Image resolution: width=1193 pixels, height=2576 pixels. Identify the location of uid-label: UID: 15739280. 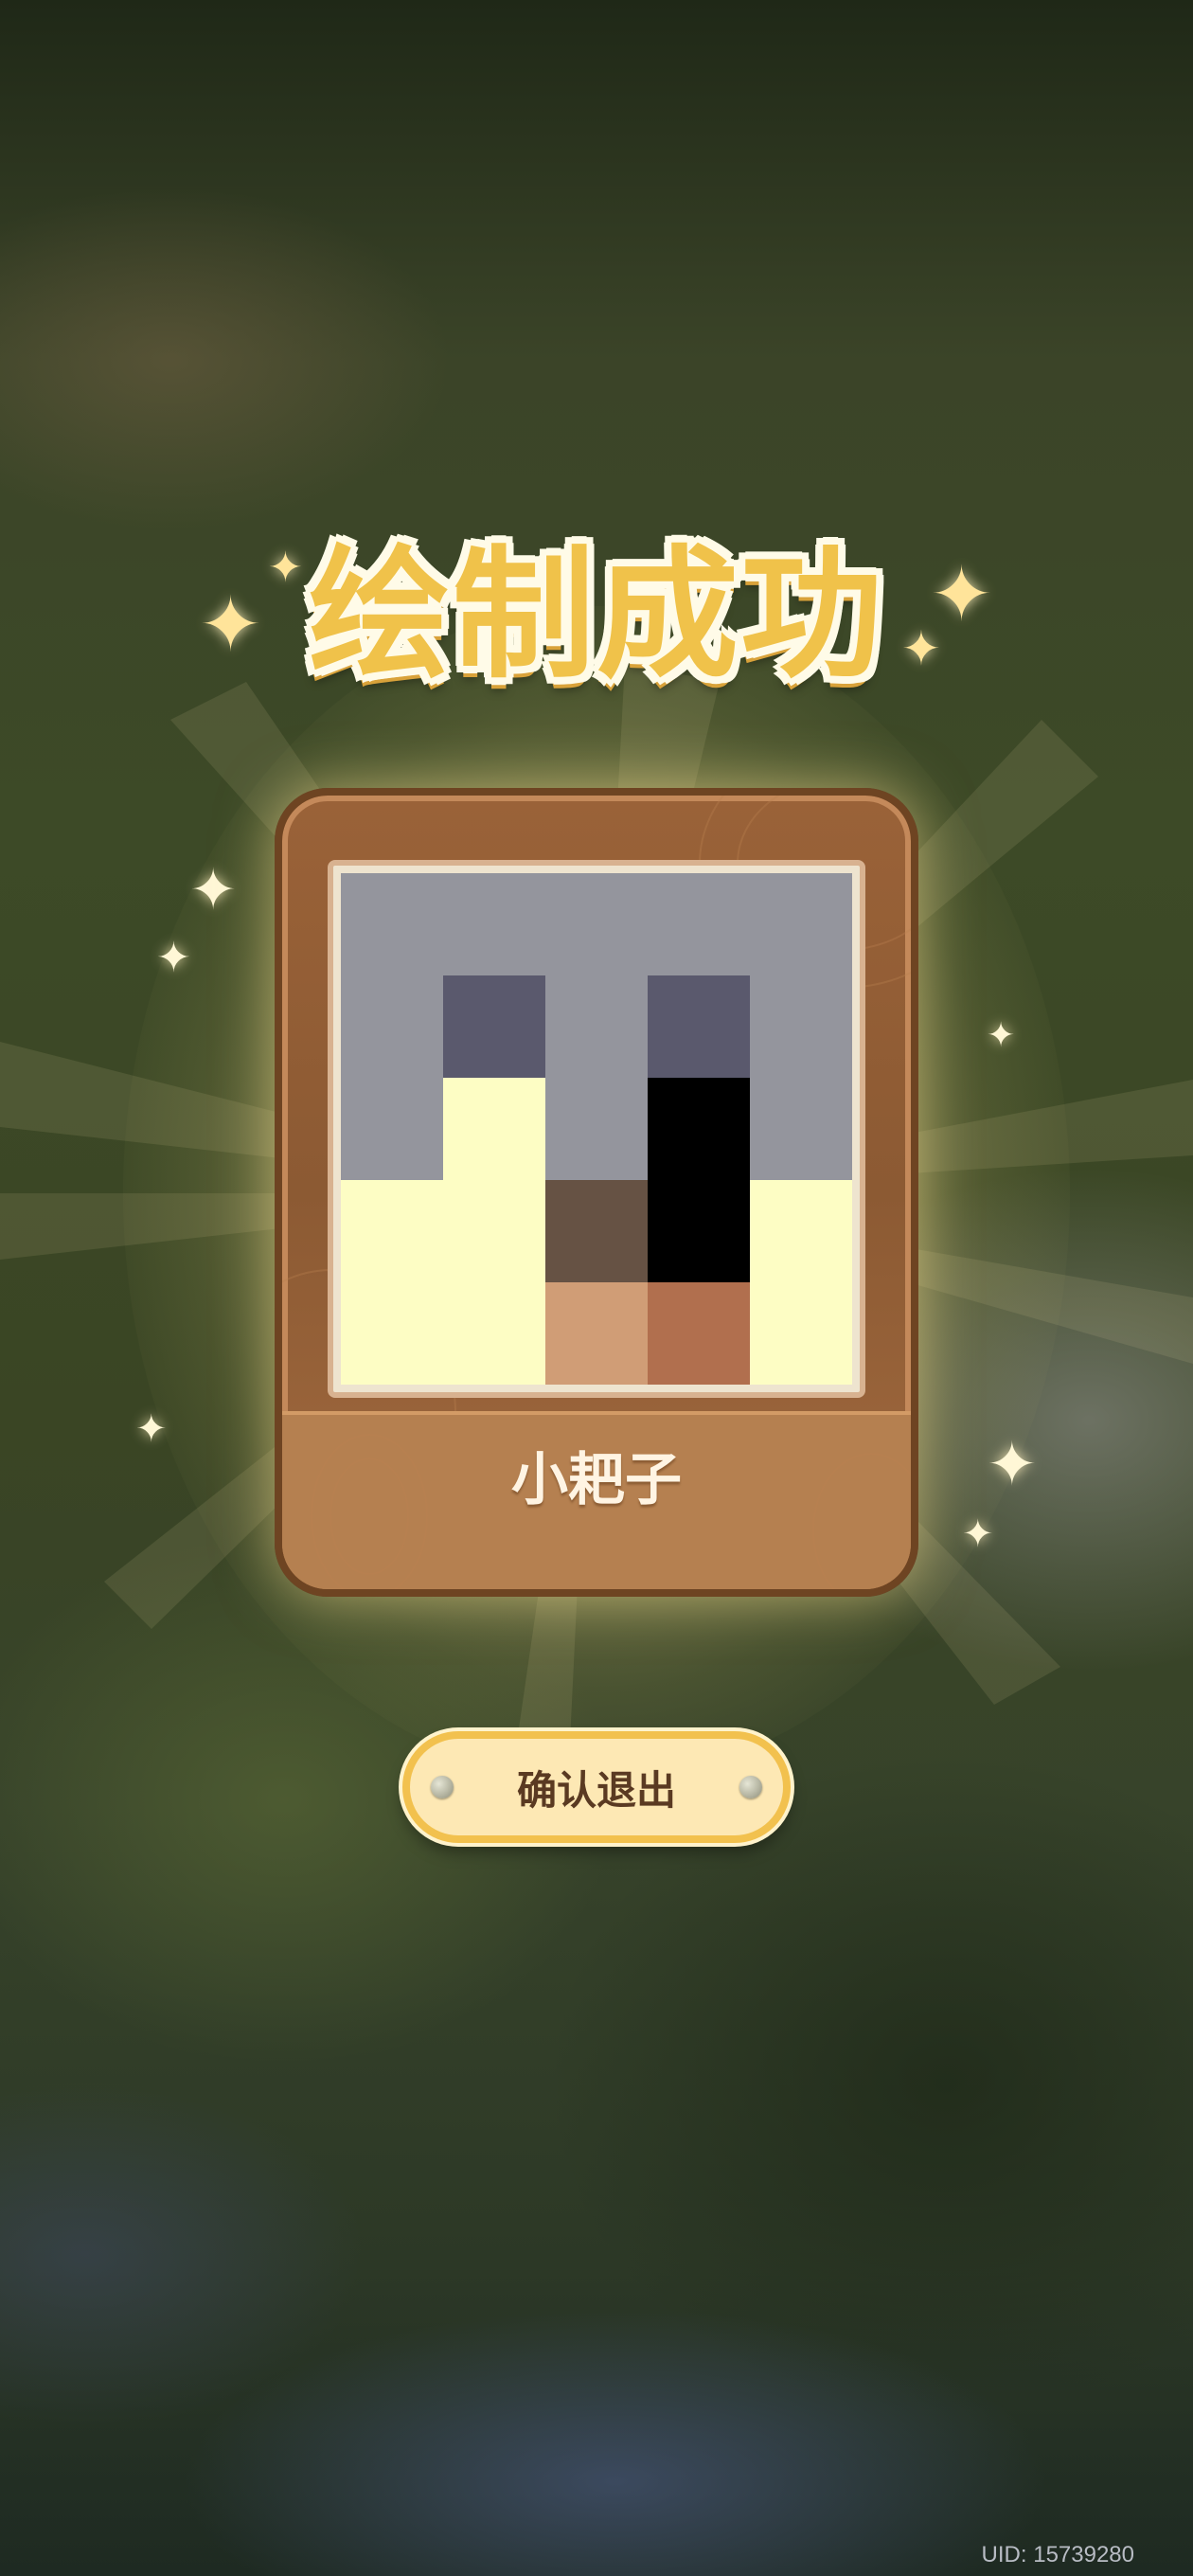
(1057, 2554).